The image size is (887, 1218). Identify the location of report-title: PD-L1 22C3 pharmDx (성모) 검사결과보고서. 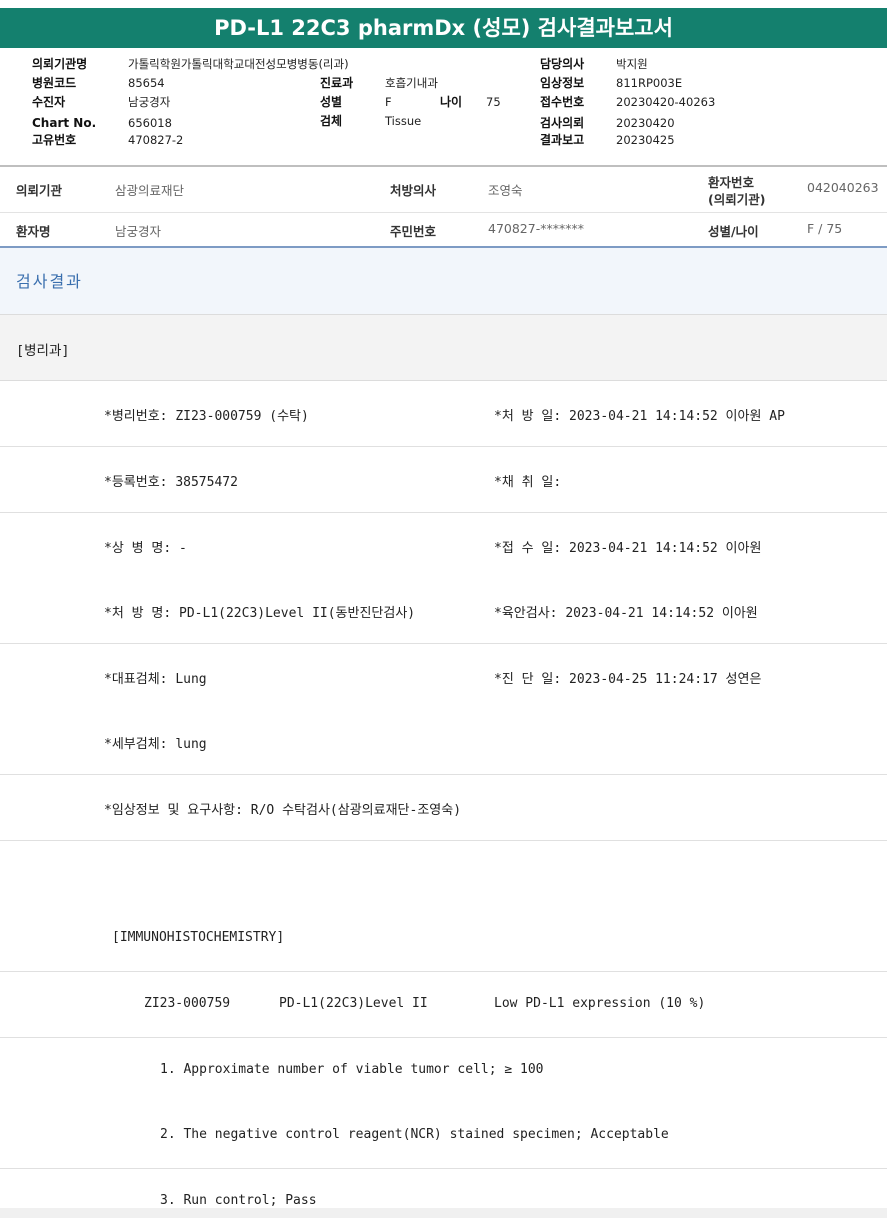
(443, 28).